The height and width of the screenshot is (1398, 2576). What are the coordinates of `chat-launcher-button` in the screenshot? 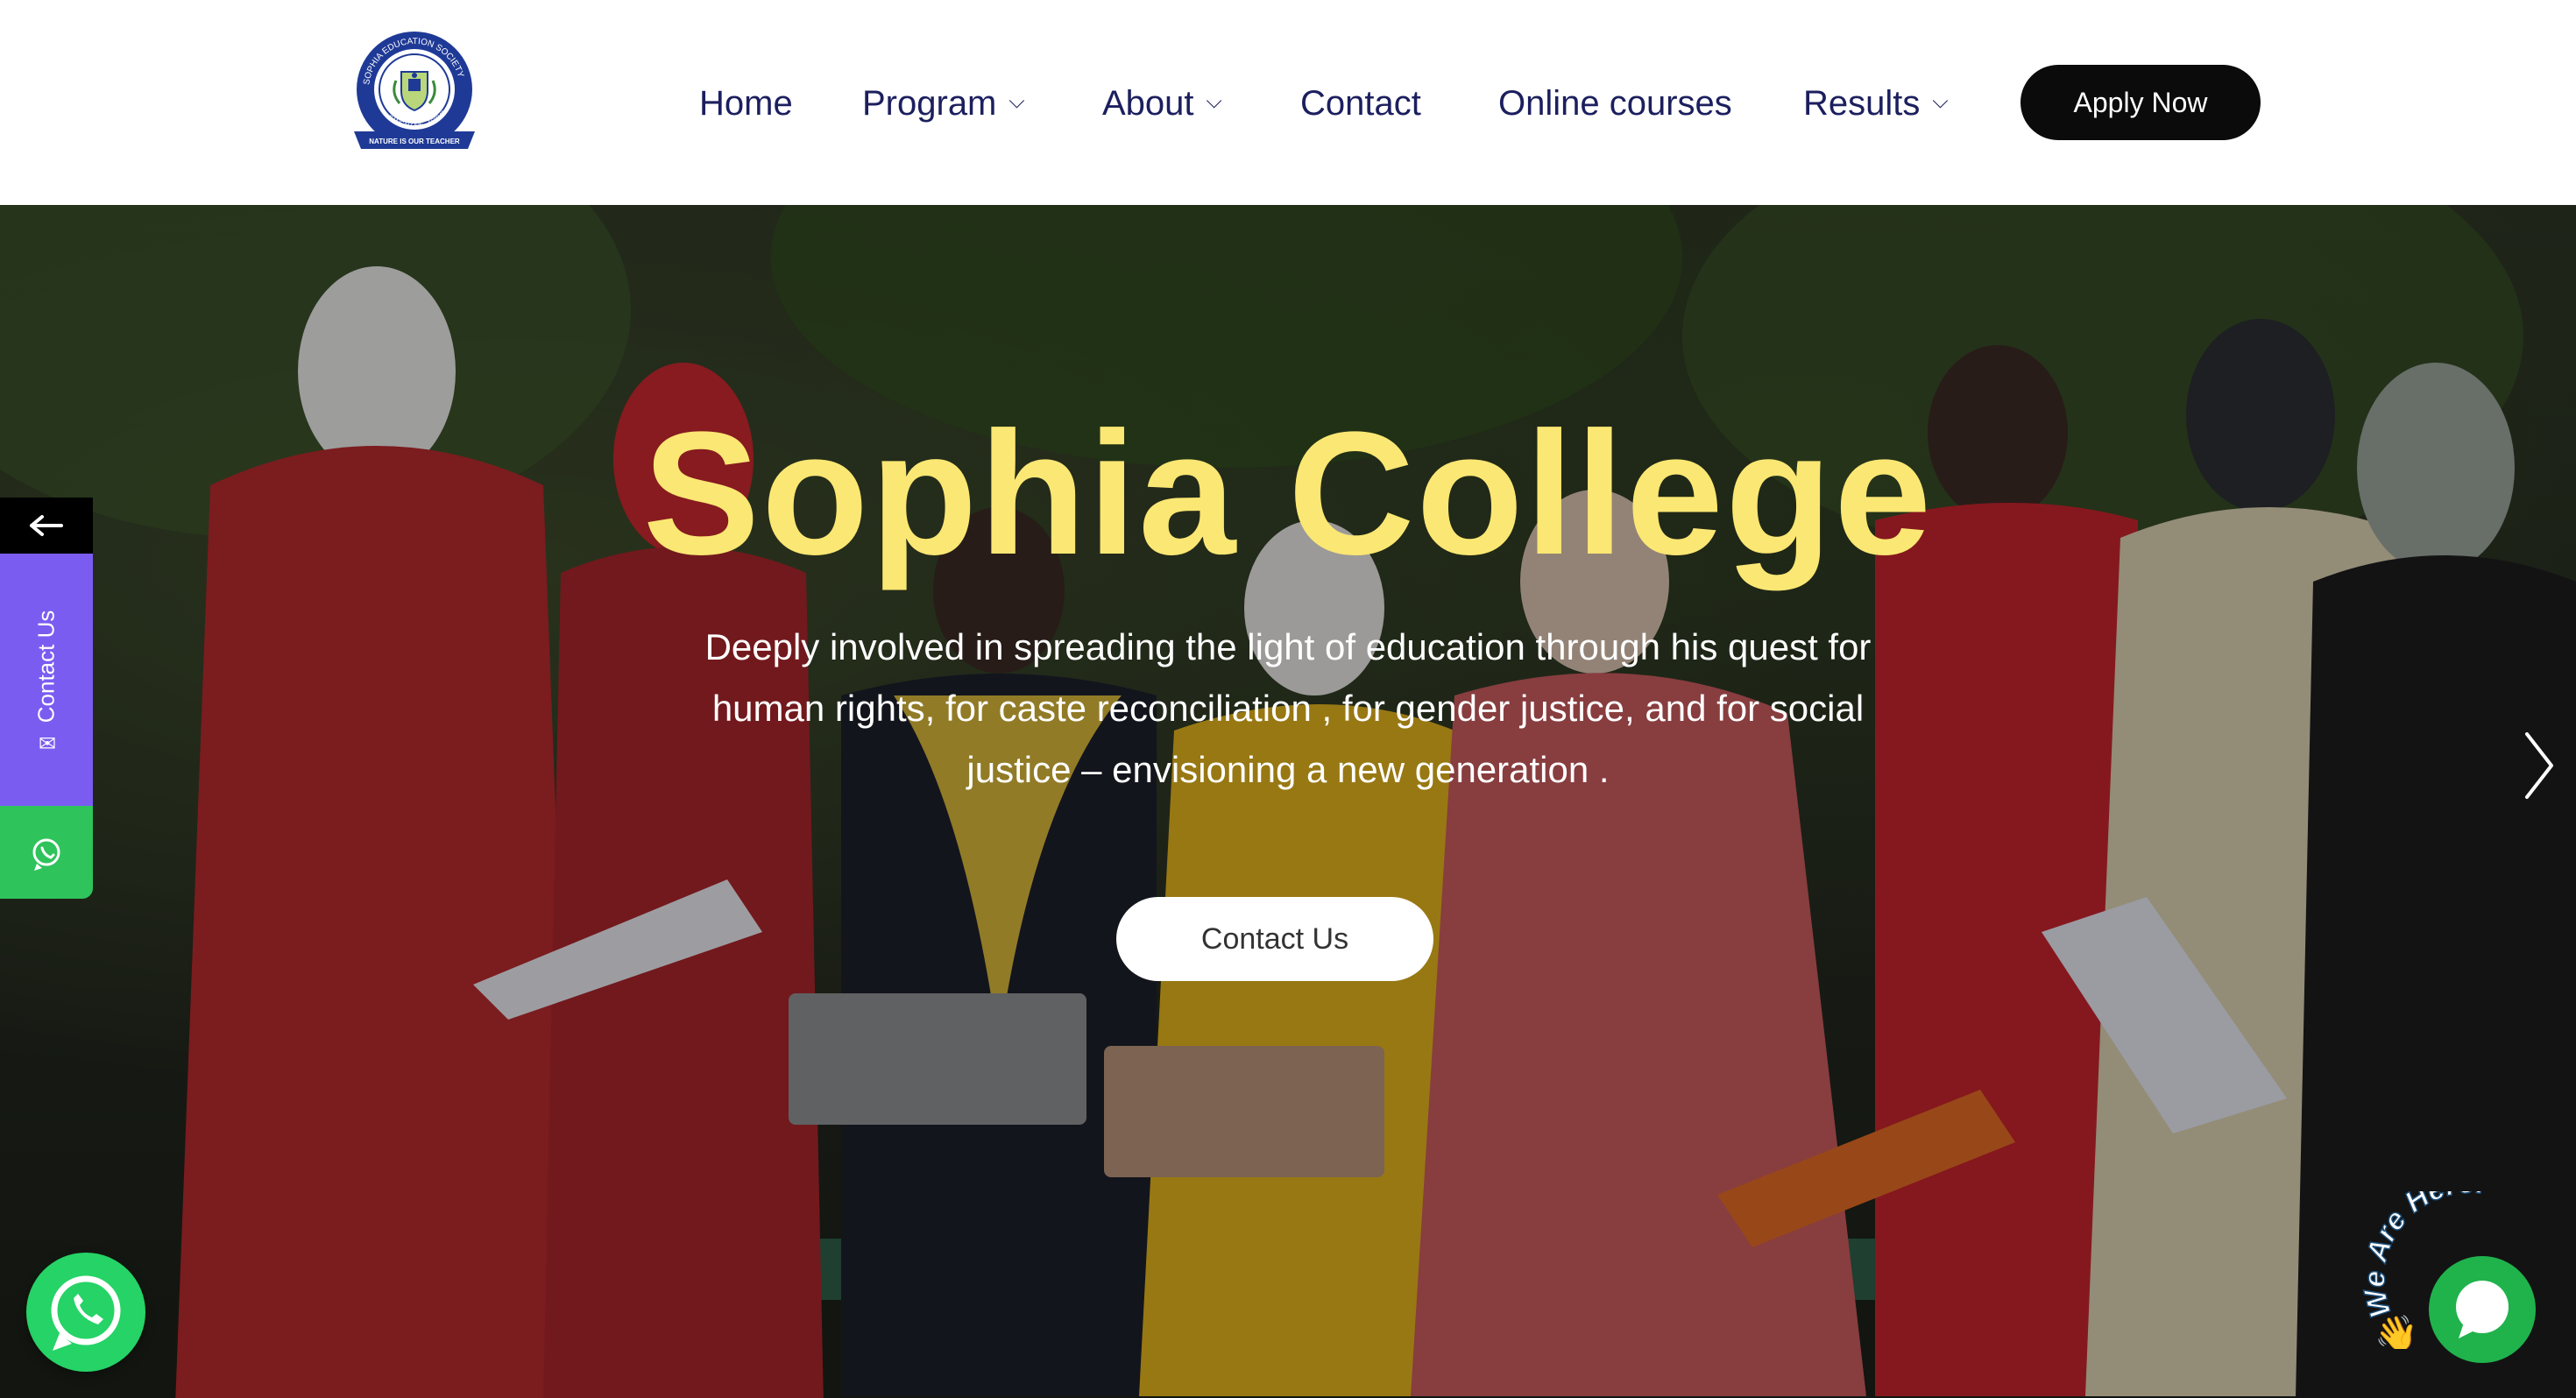 It's located at (2482, 1309).